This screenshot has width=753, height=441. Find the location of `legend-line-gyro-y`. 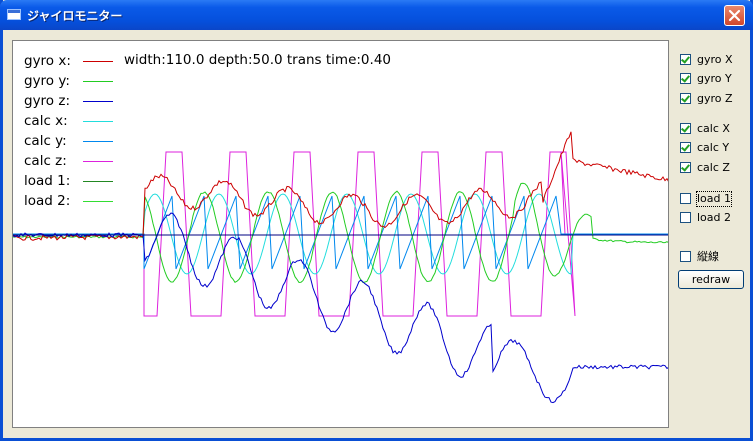

legend-line-gyro-y is located at coordinates (98, 81).